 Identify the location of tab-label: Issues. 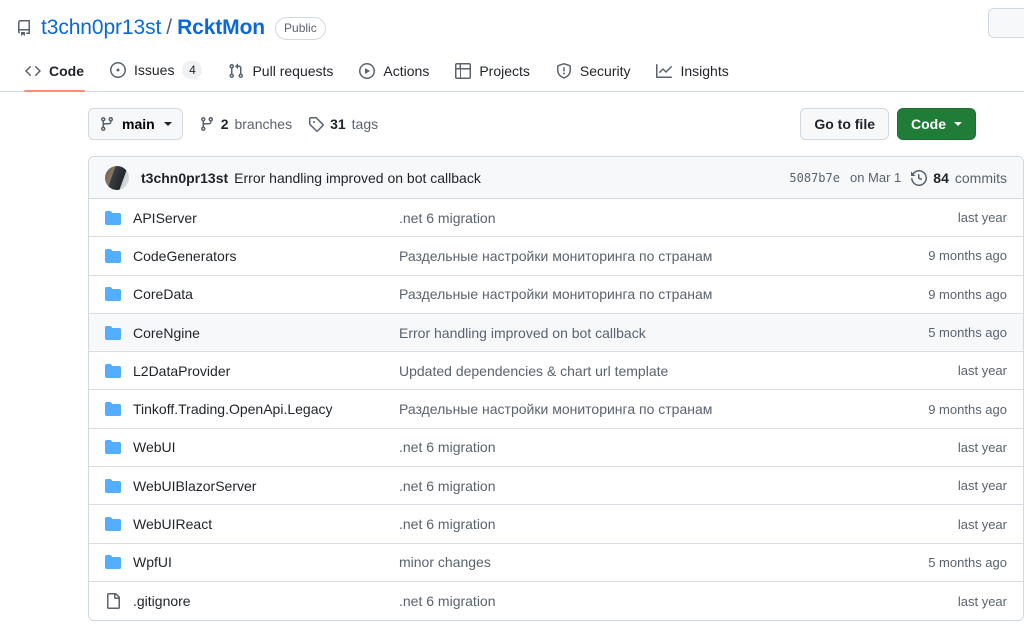
(154, 70).